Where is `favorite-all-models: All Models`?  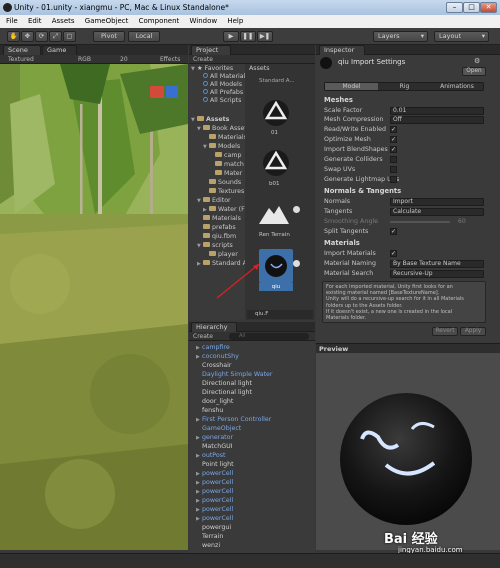
favorite-all-models: All Models is located at coordinates (222, 85).